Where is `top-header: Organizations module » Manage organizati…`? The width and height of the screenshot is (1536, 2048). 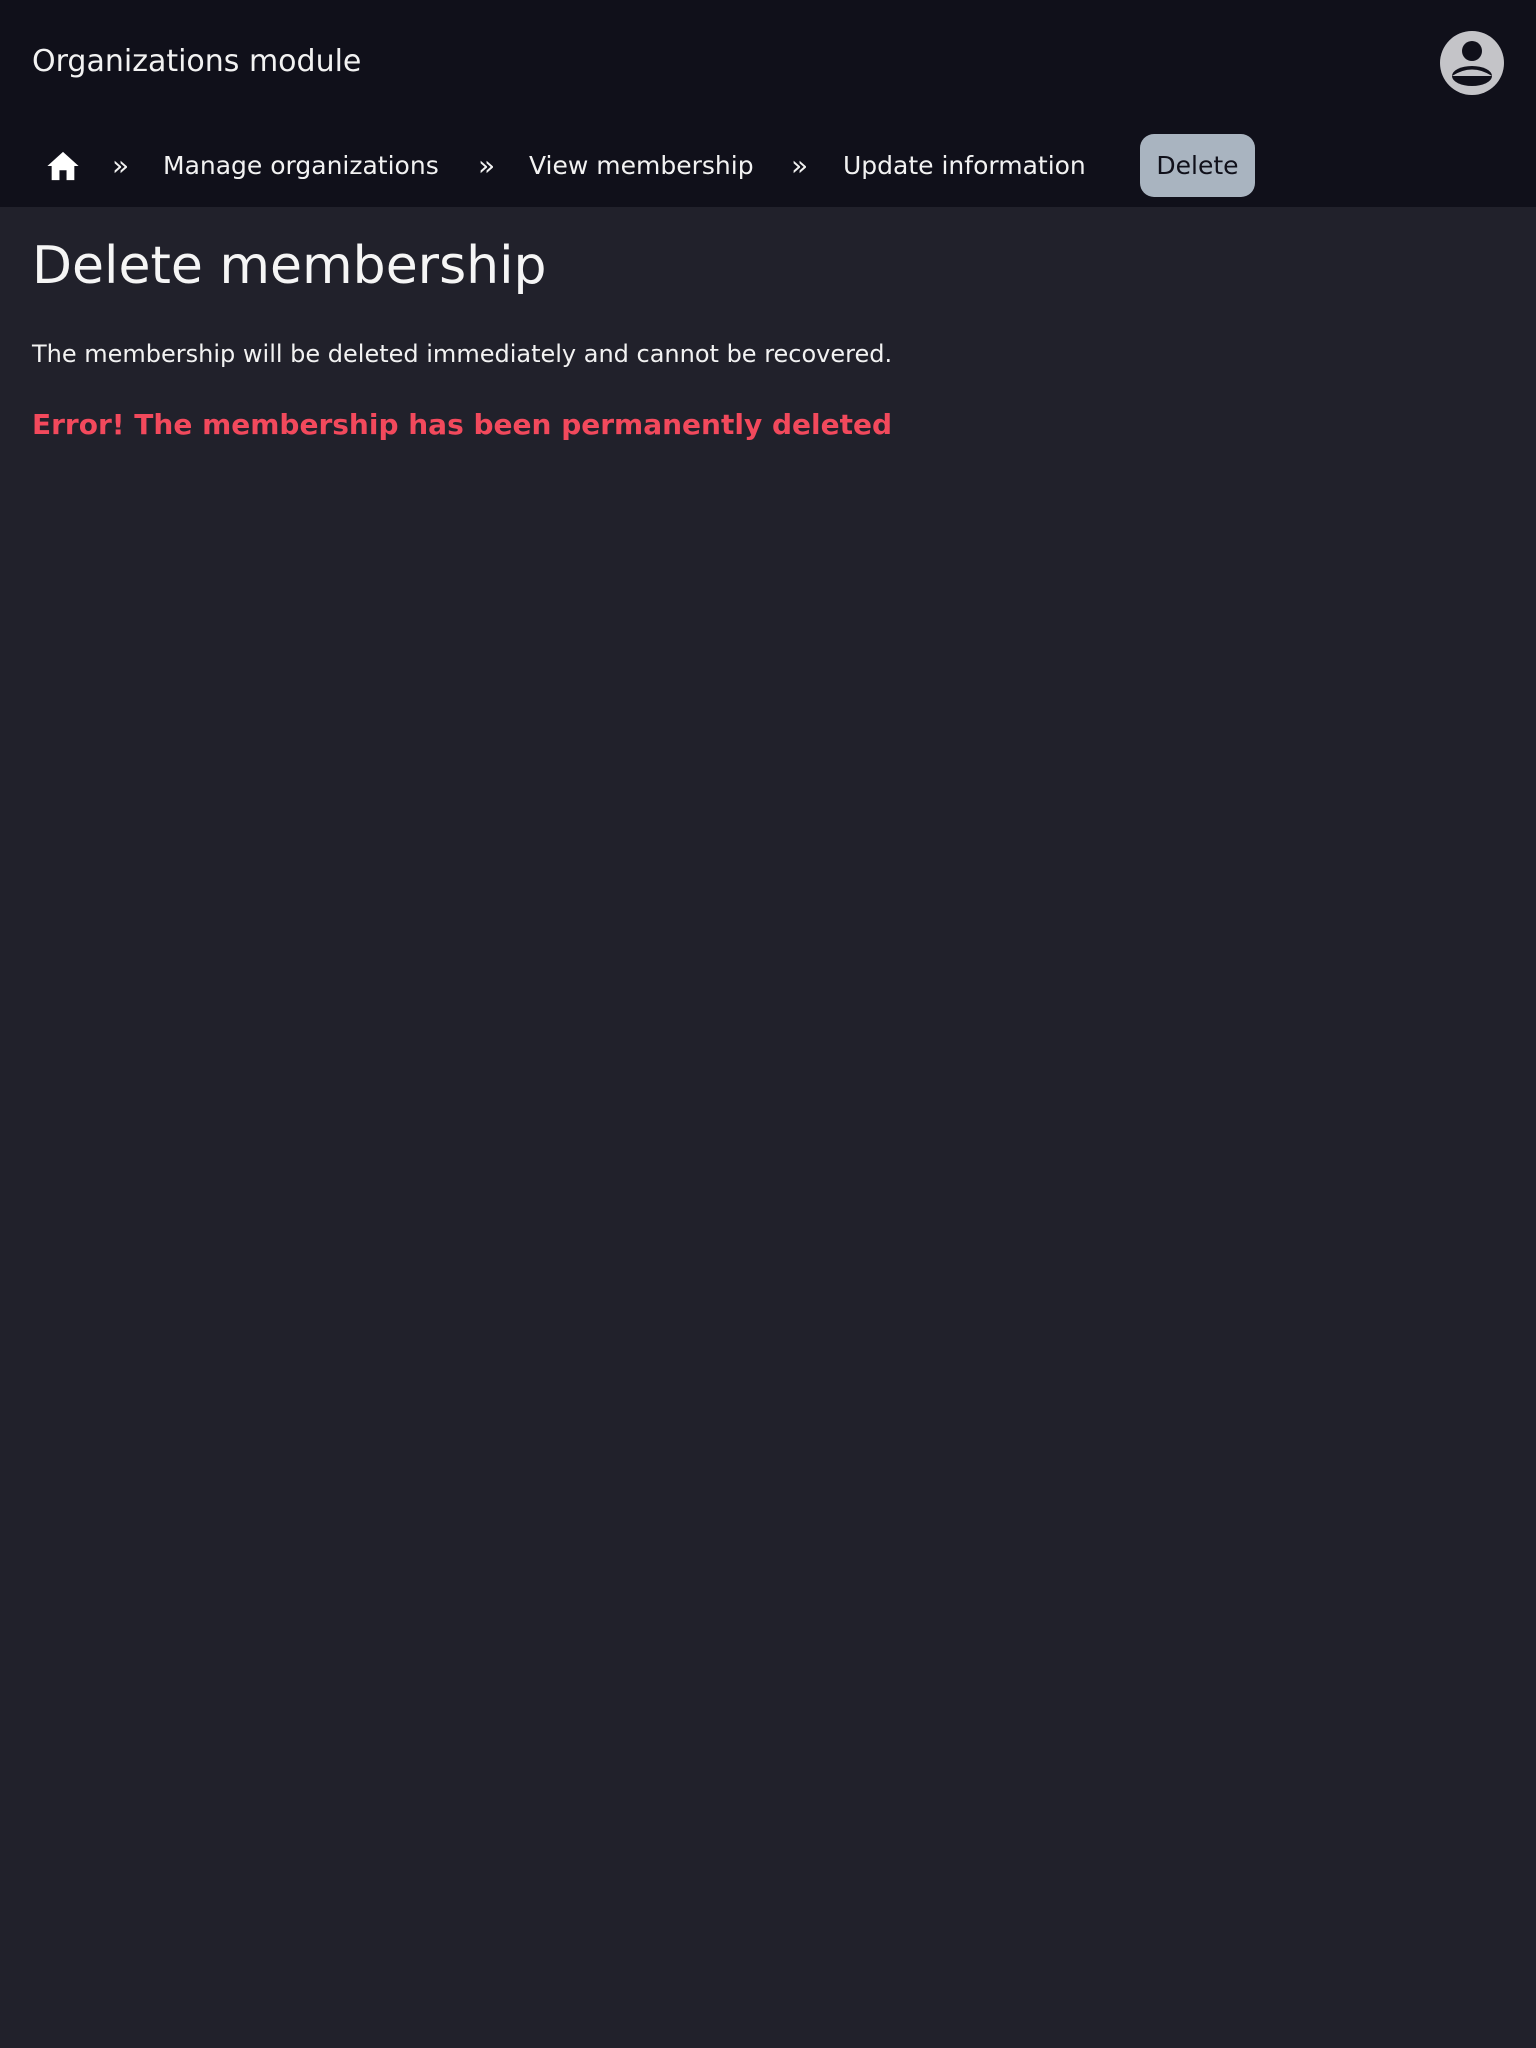
top-header: Organizations module » Manage organizati… is located at coordinates (768, 103).